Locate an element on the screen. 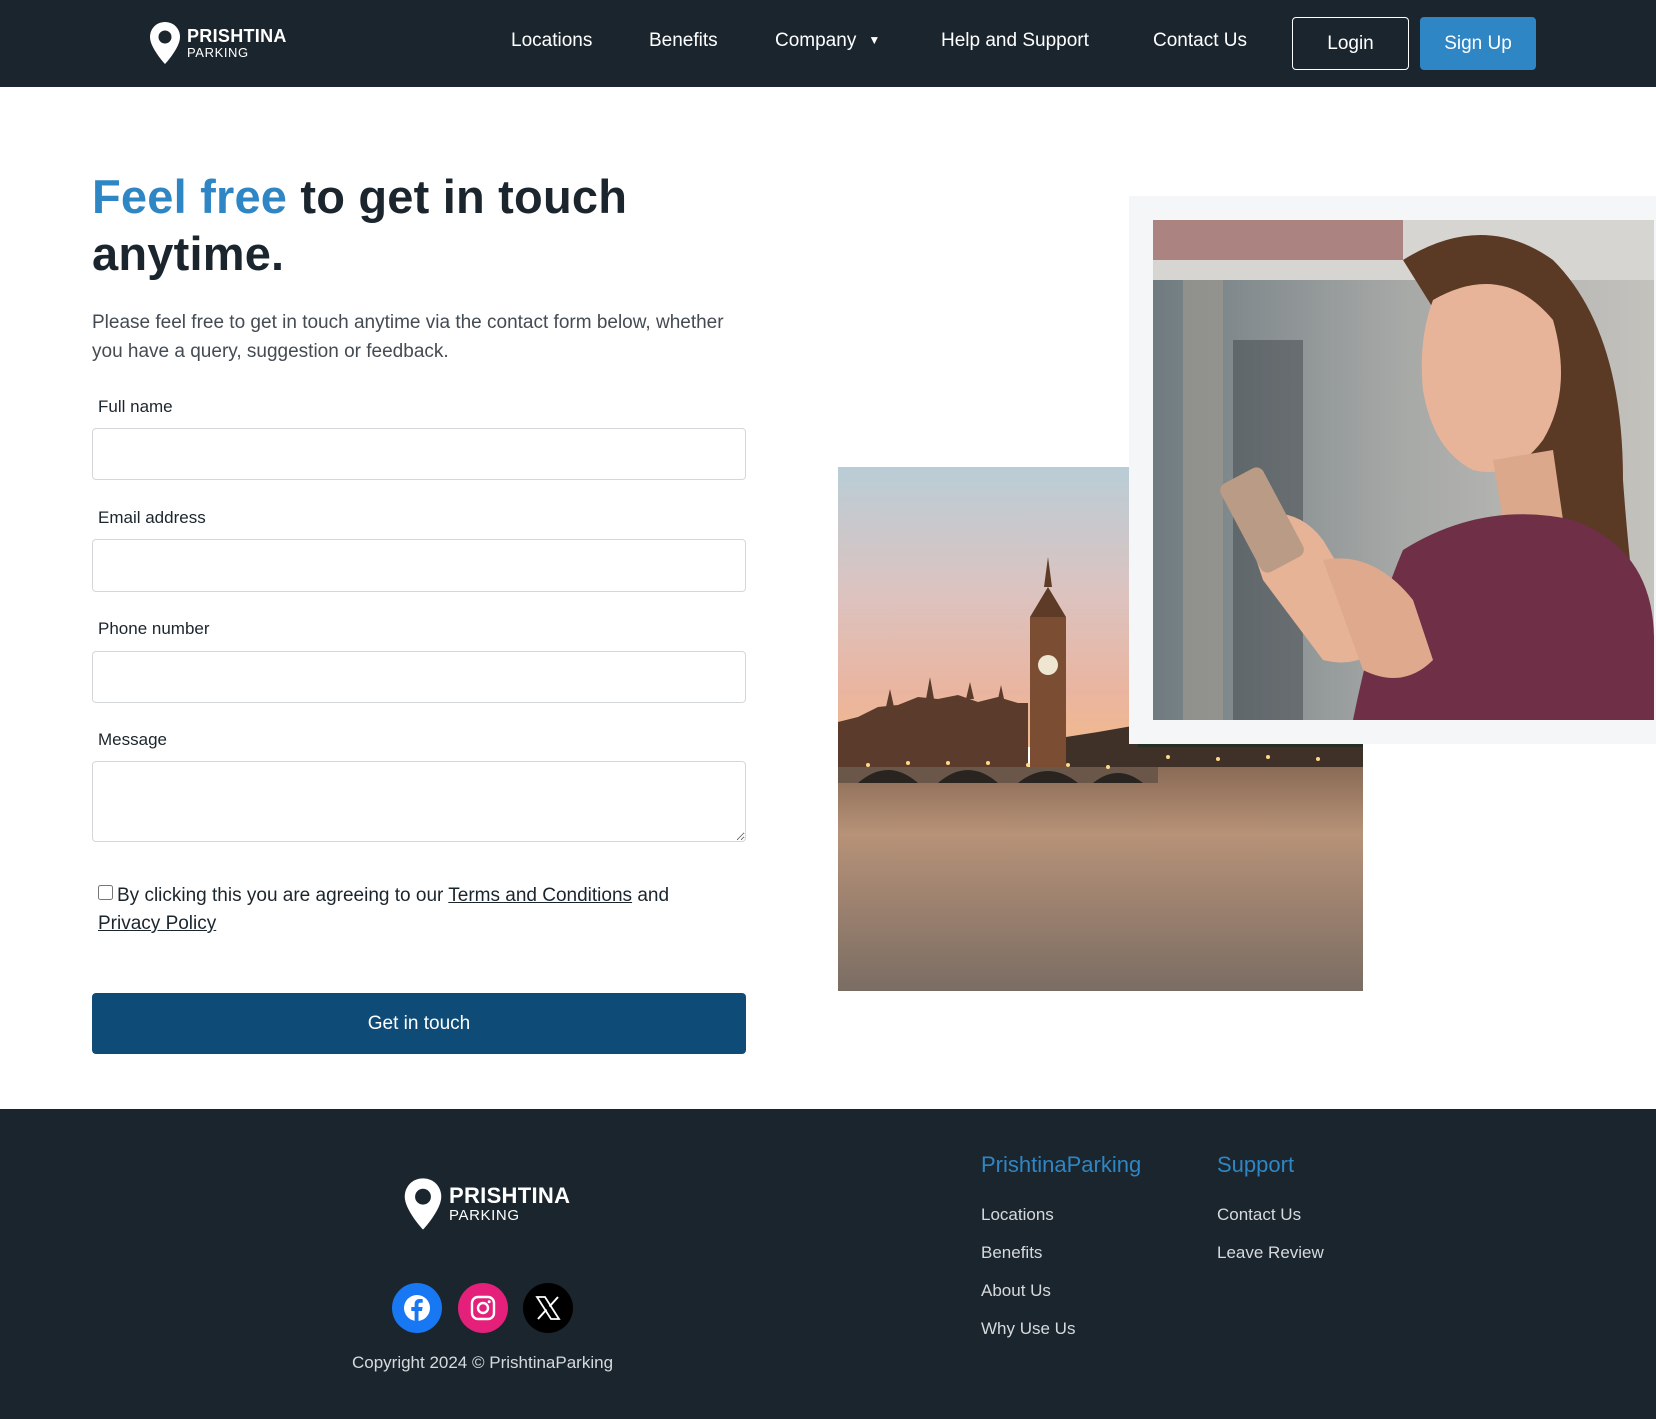  footer-link-about-us: About Us is located at coordinates (1016, 1291).